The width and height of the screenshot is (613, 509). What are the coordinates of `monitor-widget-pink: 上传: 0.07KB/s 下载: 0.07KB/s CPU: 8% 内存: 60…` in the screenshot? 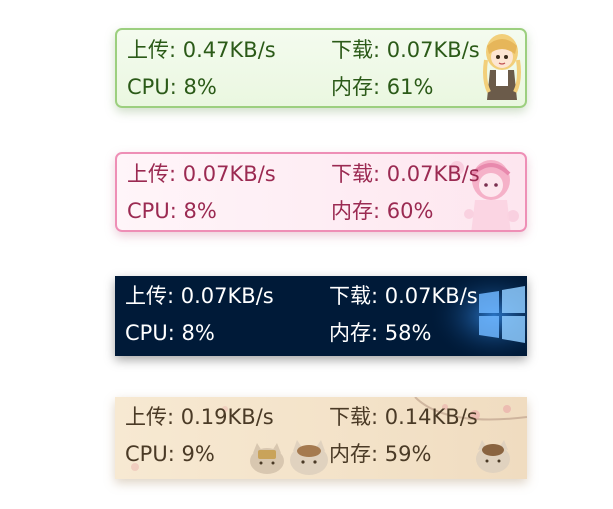 It's located at (321, 192).